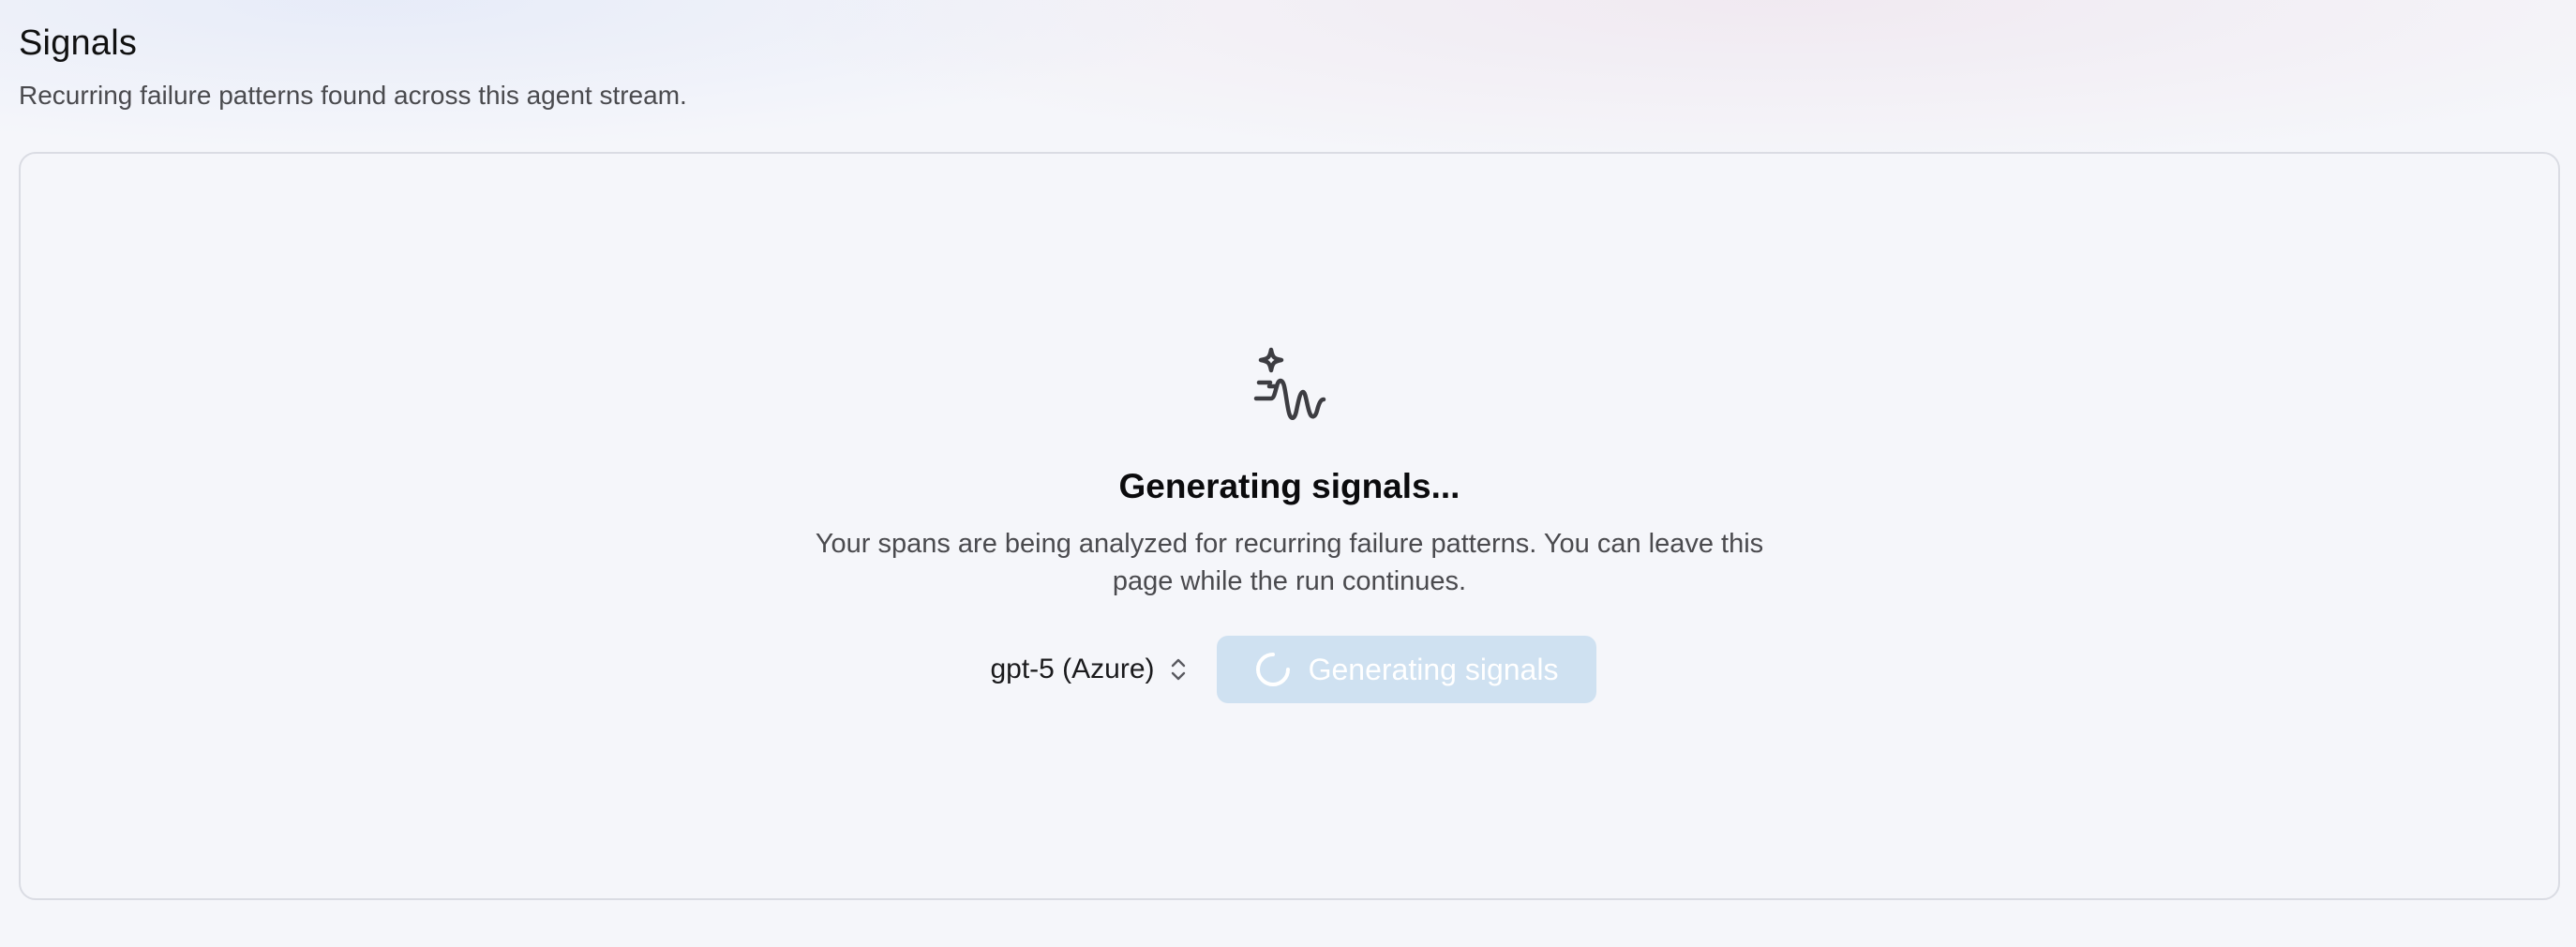  I want to click on model-select: gpt-5 (Azure), so click(1088, 669).